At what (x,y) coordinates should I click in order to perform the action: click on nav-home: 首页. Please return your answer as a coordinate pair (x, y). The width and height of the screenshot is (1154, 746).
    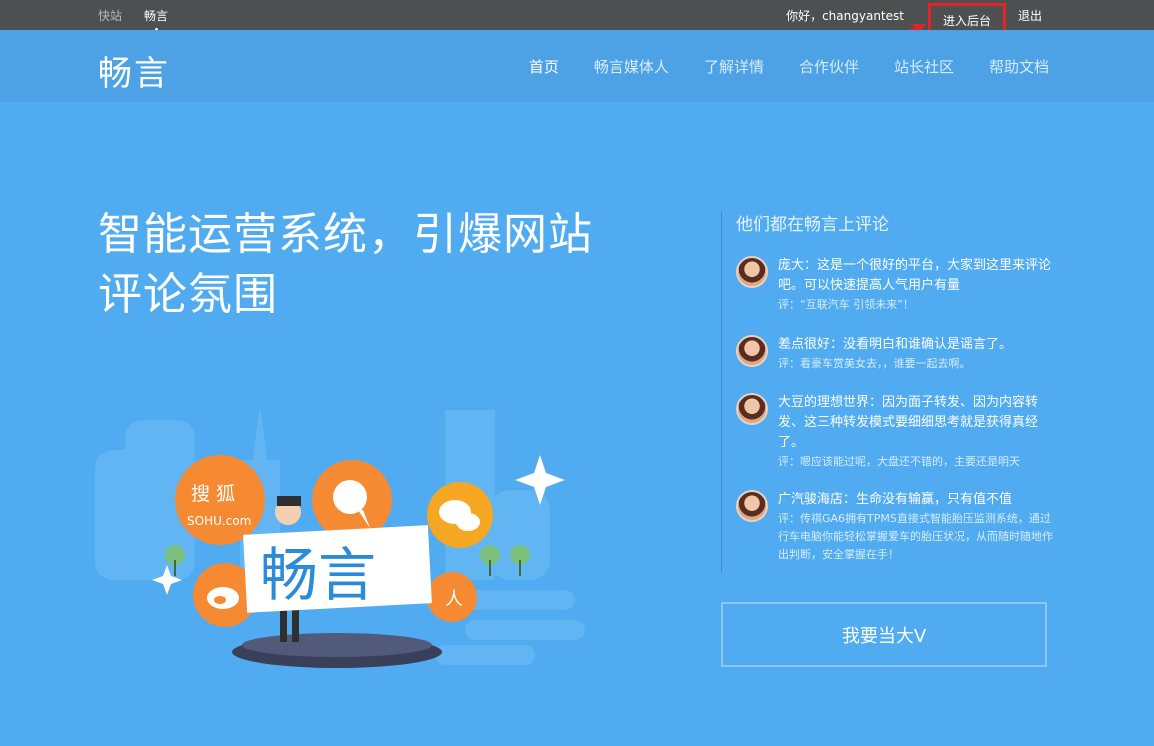
    Looking at the image, I should click on (544, 66).